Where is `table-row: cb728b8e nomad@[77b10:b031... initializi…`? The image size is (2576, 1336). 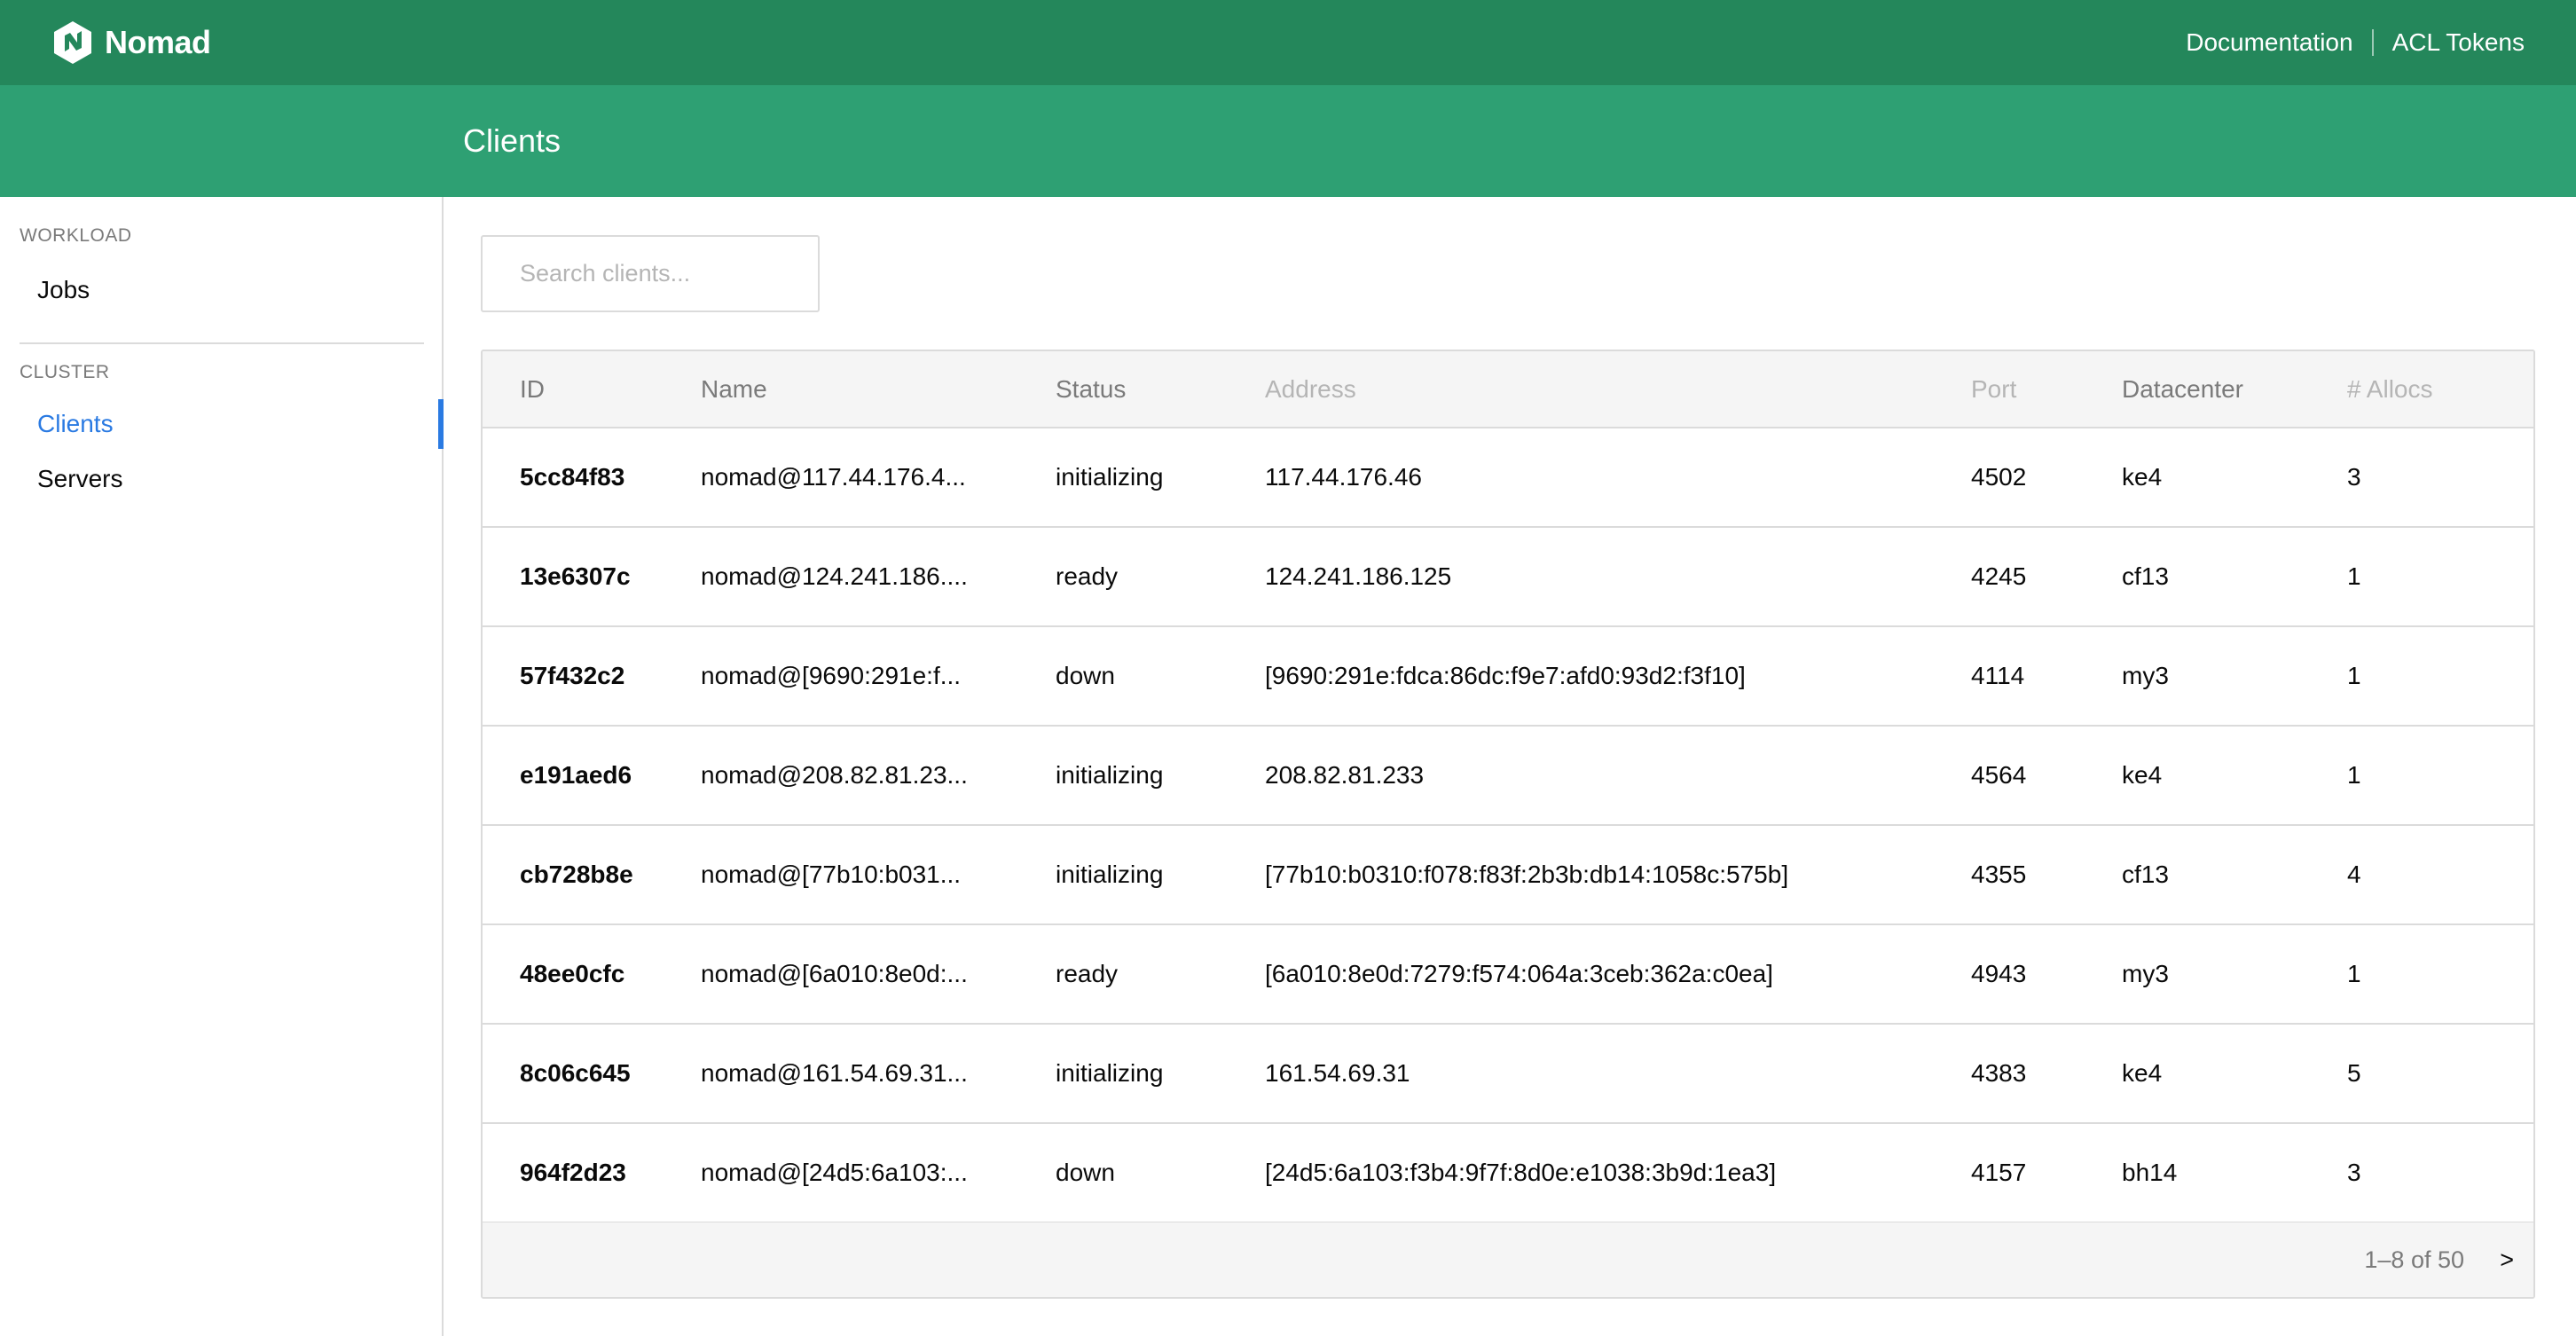 table-row: cb728b8e nomad@[77b10:b031... initializi… is located at coordinates (1508, 875).